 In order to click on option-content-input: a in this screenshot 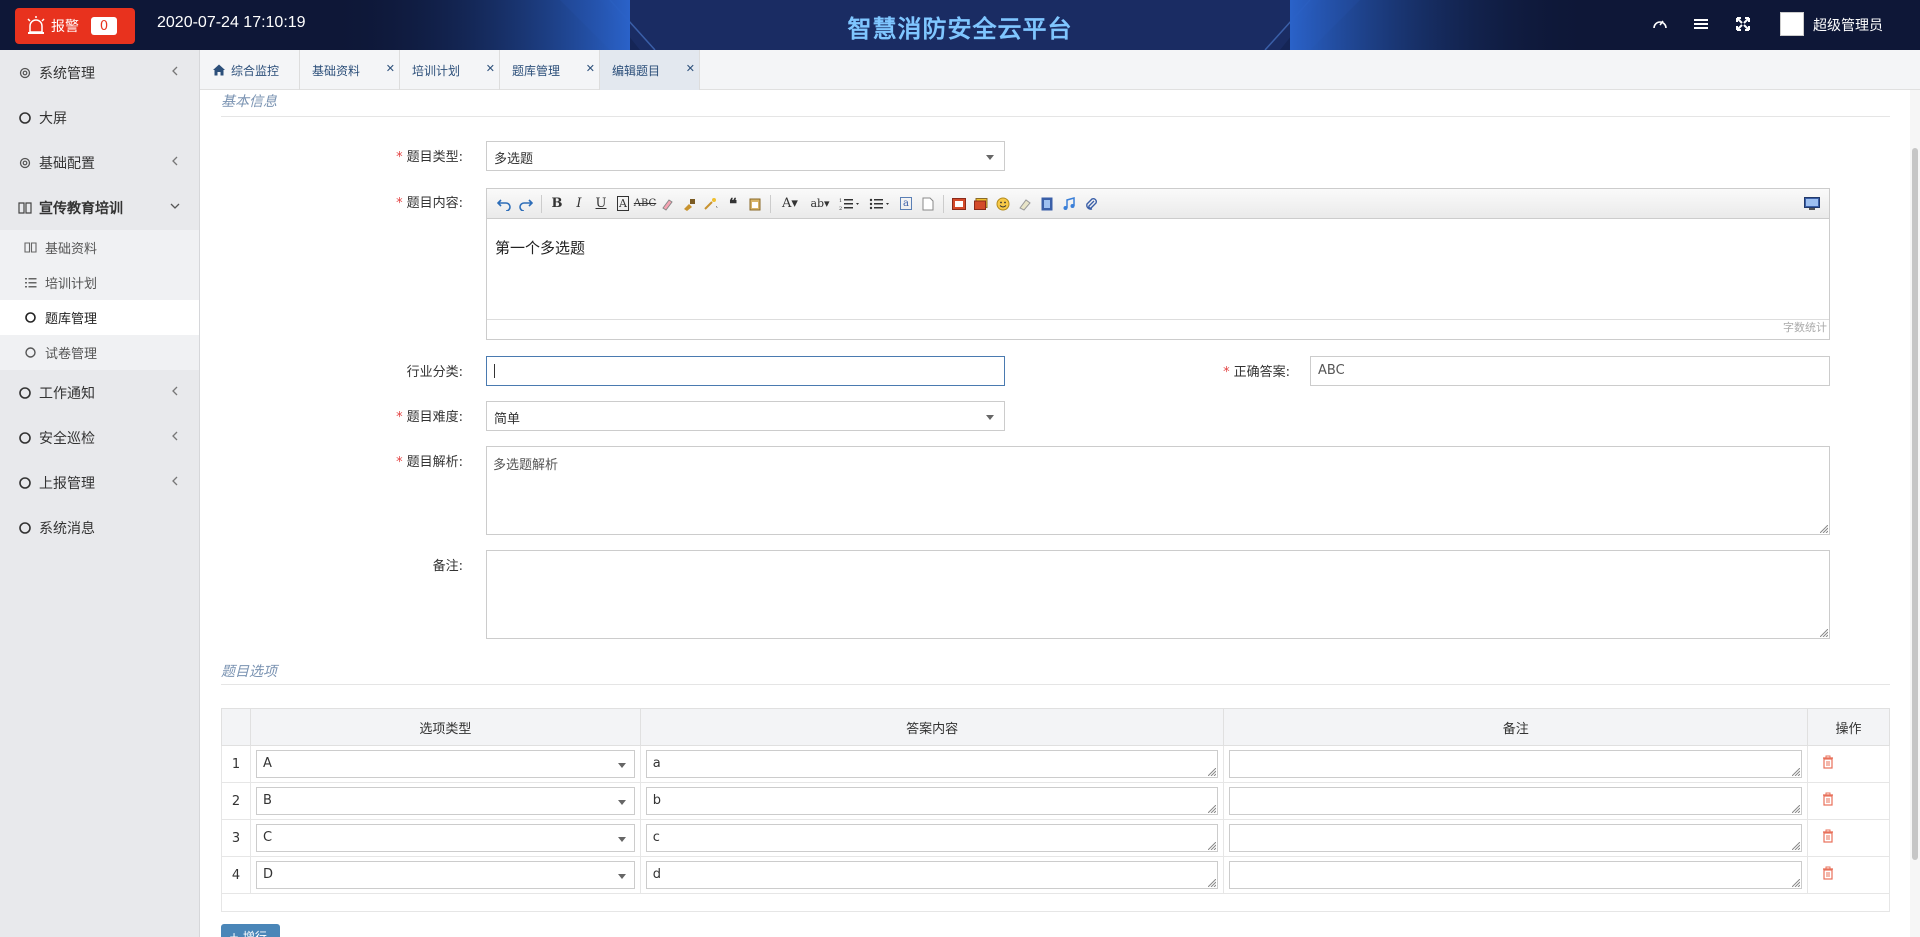, I will do `click(932, 764)`.